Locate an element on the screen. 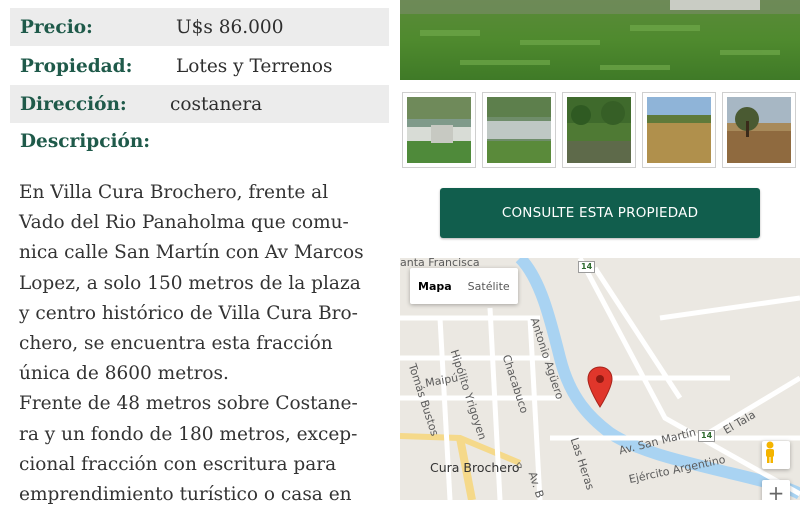  thumbnail-river-crossing is located at coordinates (439, 130).